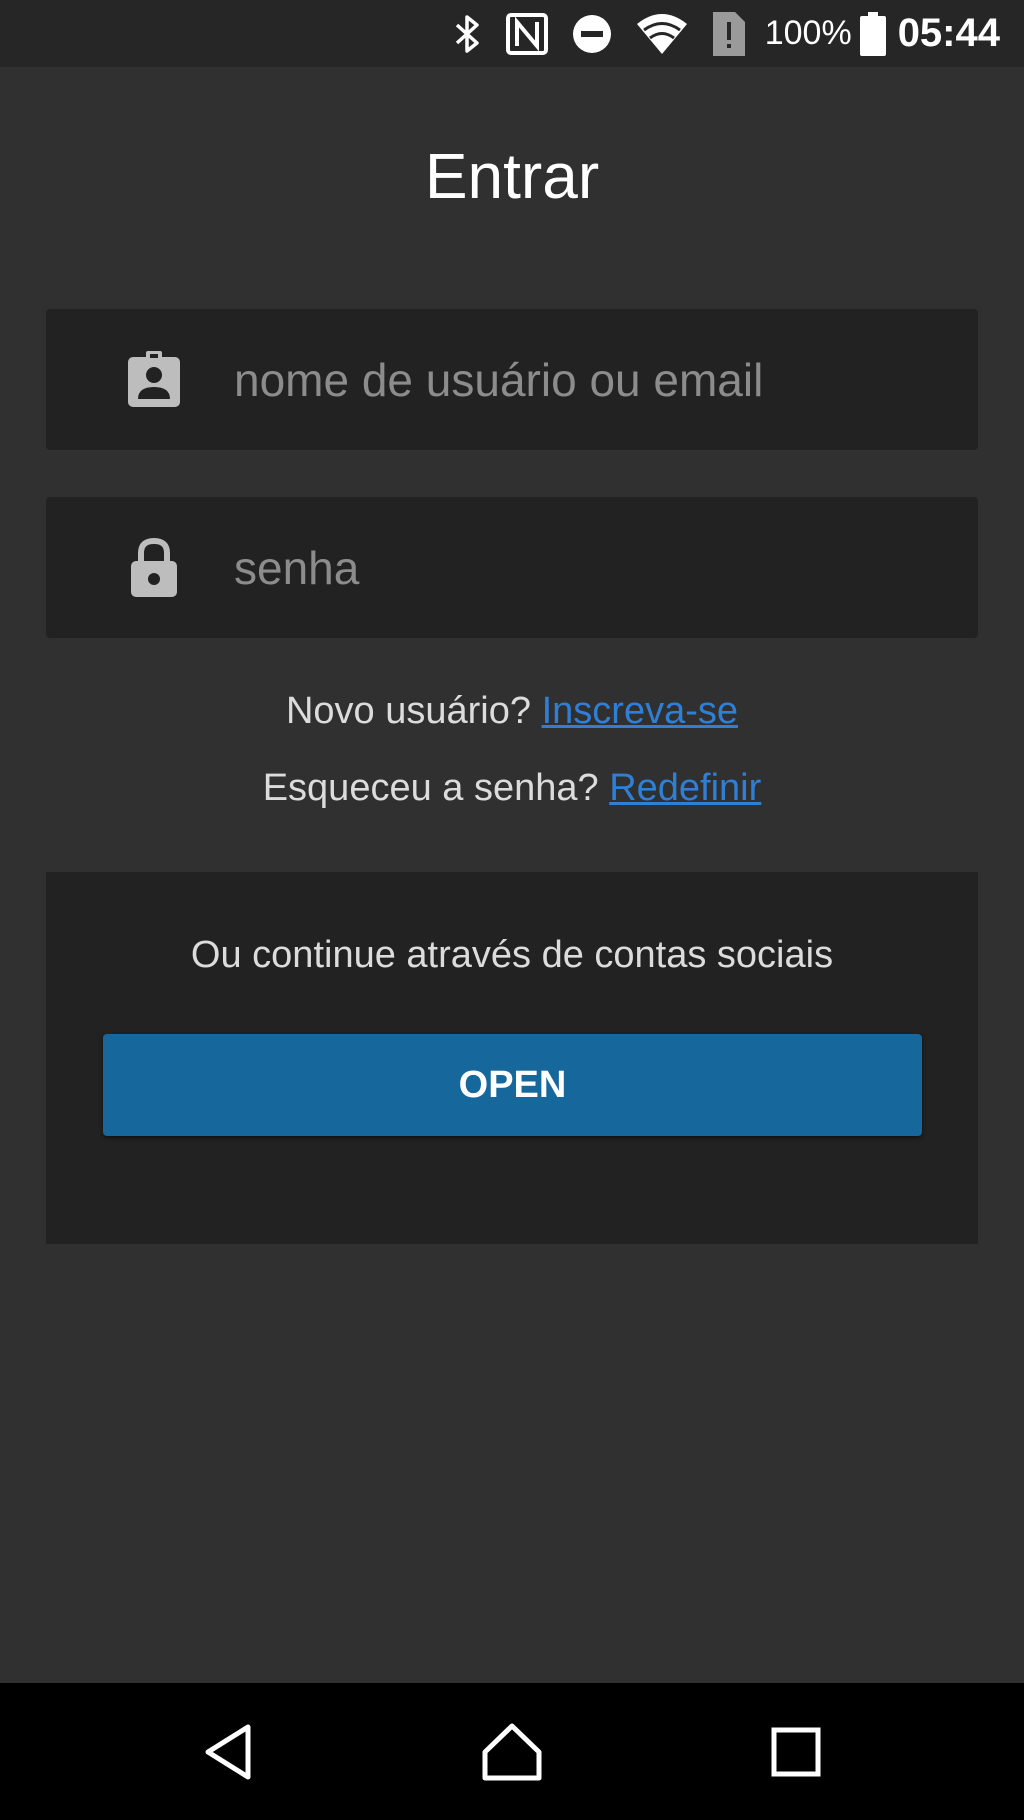 The height and width of the screenshot is (1820, 1024). I want to click on signup-prompt: Novo usuário?, so click(408, 711).